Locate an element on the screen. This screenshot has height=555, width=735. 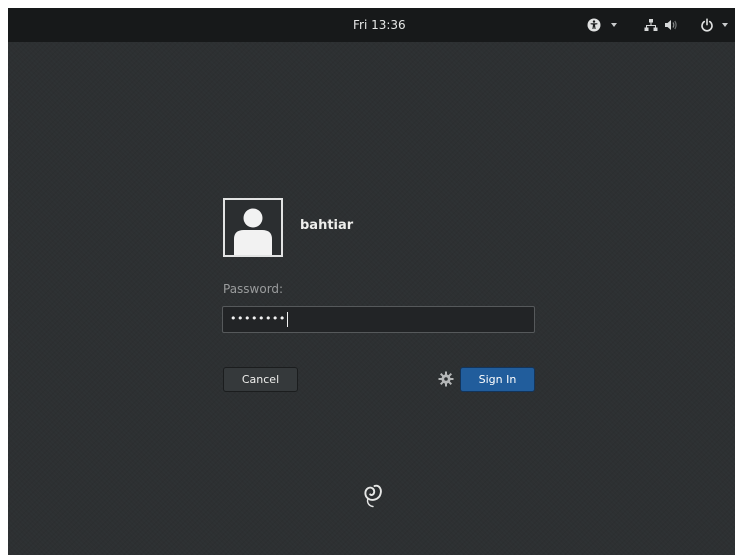
gear-icon is located at coordinates (446, 379).